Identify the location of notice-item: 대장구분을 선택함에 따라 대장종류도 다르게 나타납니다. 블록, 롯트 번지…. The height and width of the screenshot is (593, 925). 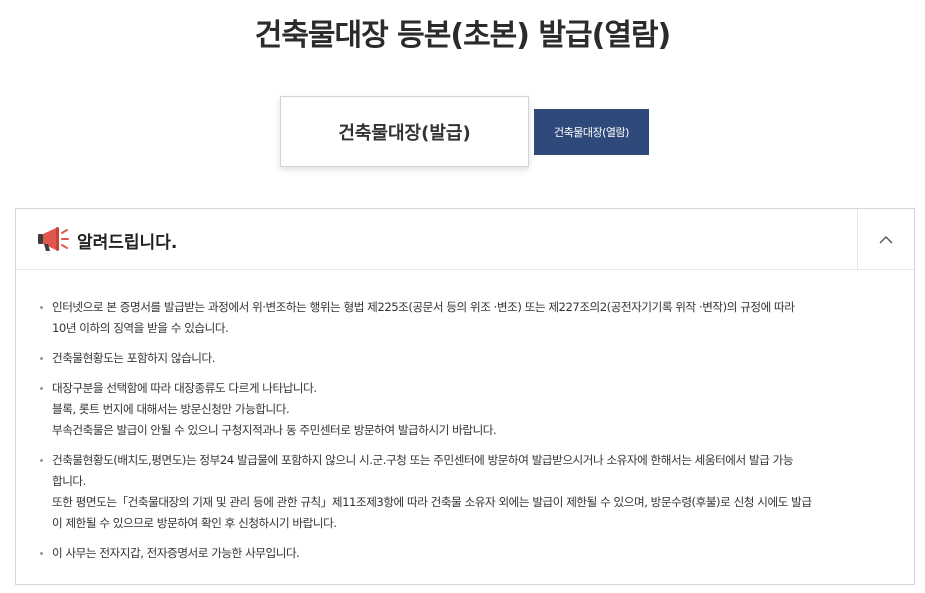
(468, 409).